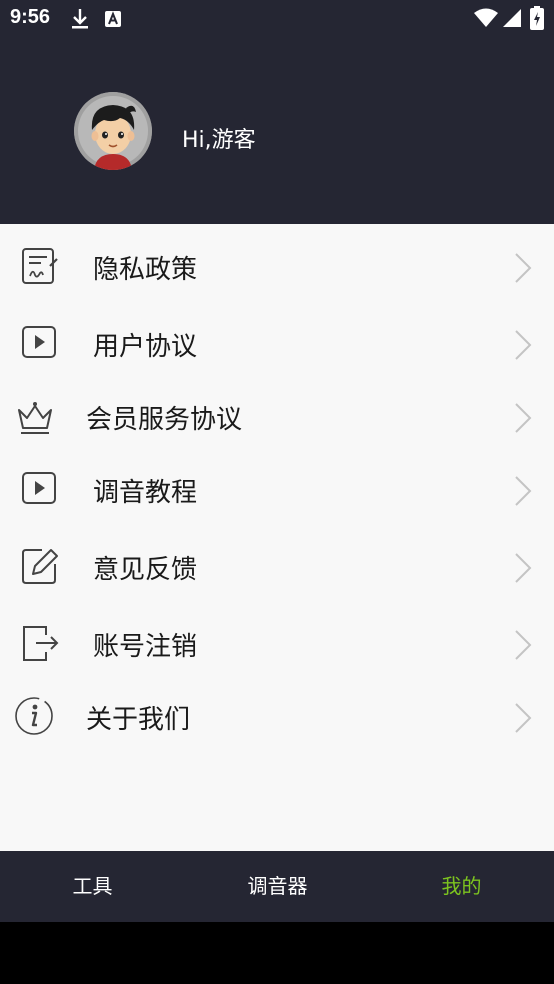 The height and width of the screenshot is (984, 554). I want to click on menu-item-label: 会员服务协议, so click(164, 420).